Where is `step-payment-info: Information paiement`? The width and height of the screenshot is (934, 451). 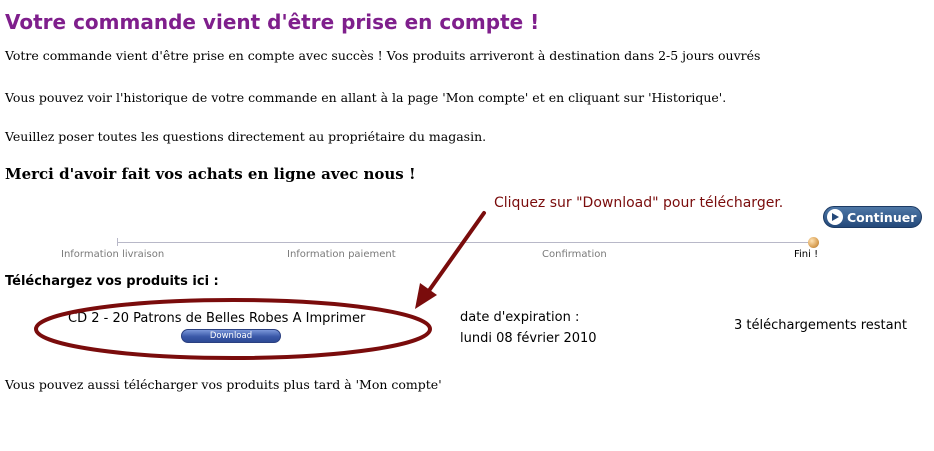 step-payment-info: Information paiement is located at coordinates (341, 254).